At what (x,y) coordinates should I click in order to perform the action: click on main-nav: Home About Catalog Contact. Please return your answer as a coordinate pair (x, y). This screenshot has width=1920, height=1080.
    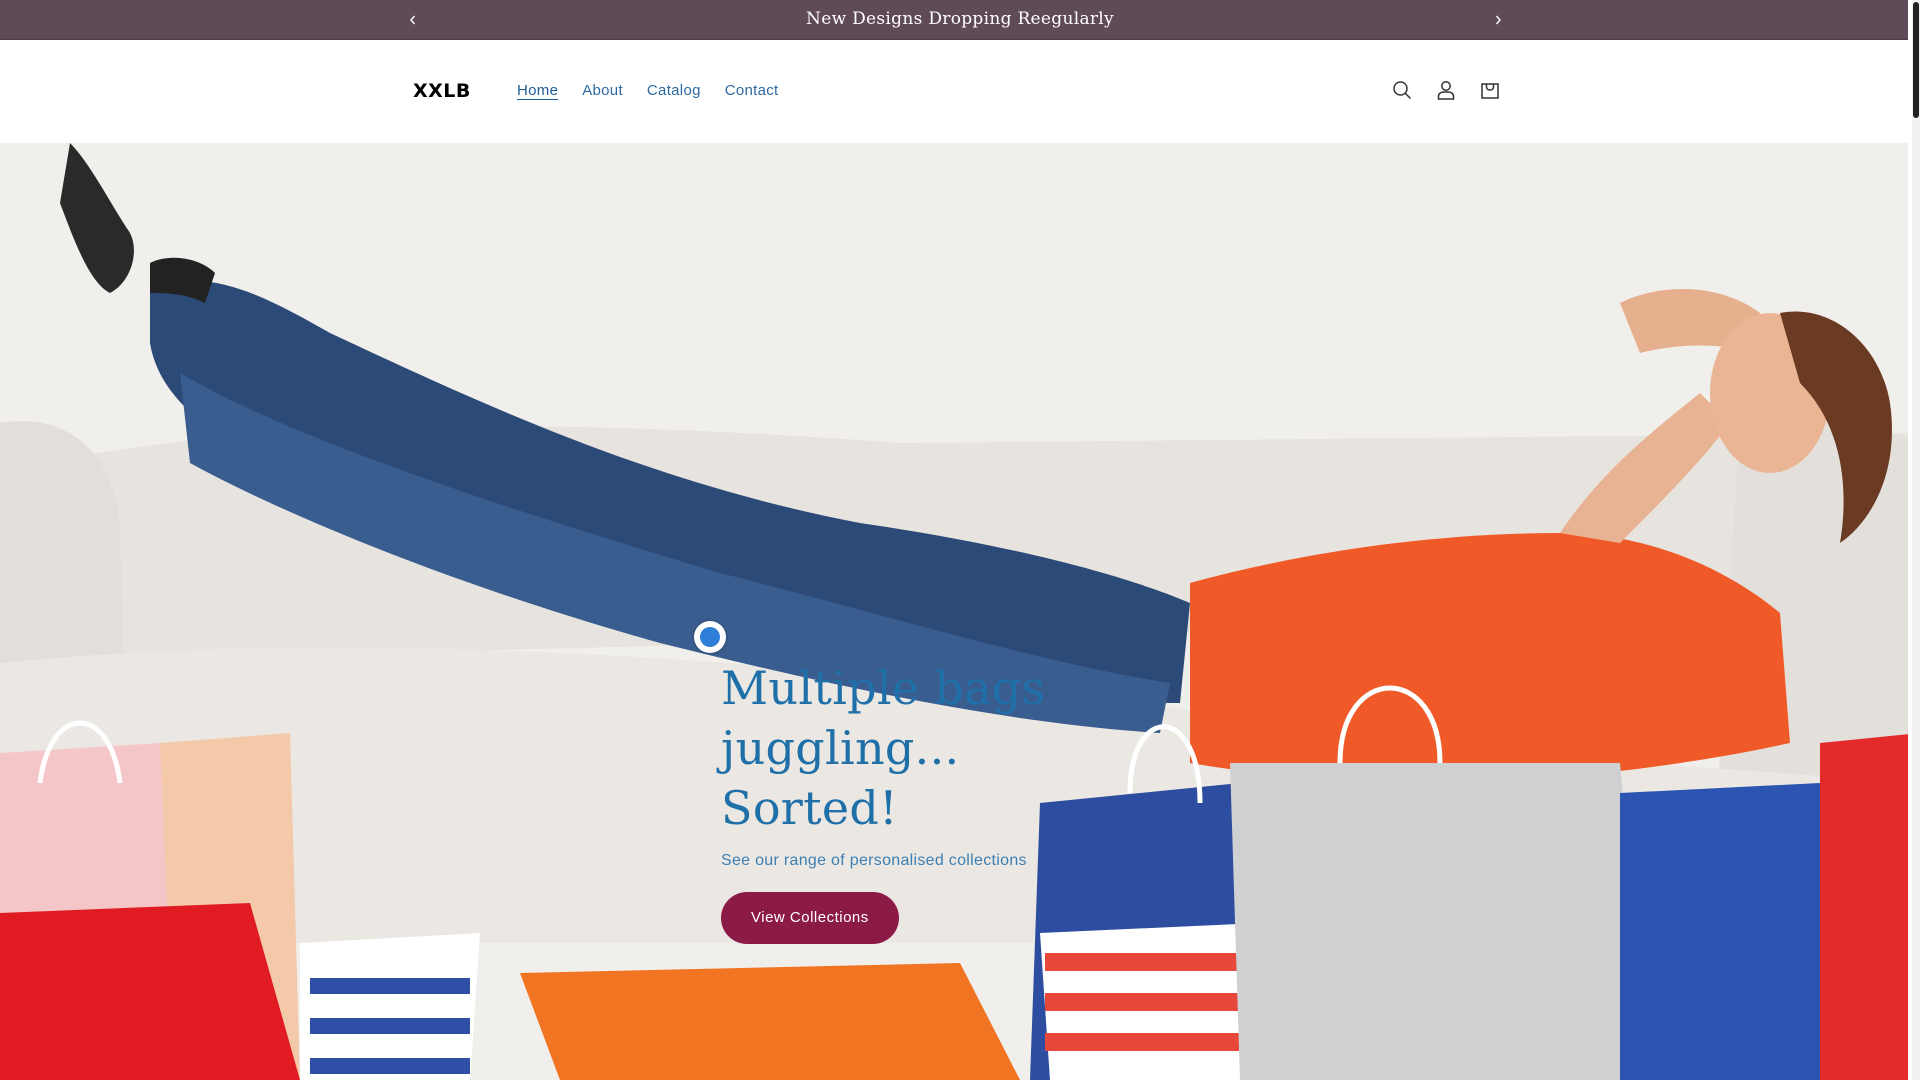
    Looking at the image, I should click on (648, 90).